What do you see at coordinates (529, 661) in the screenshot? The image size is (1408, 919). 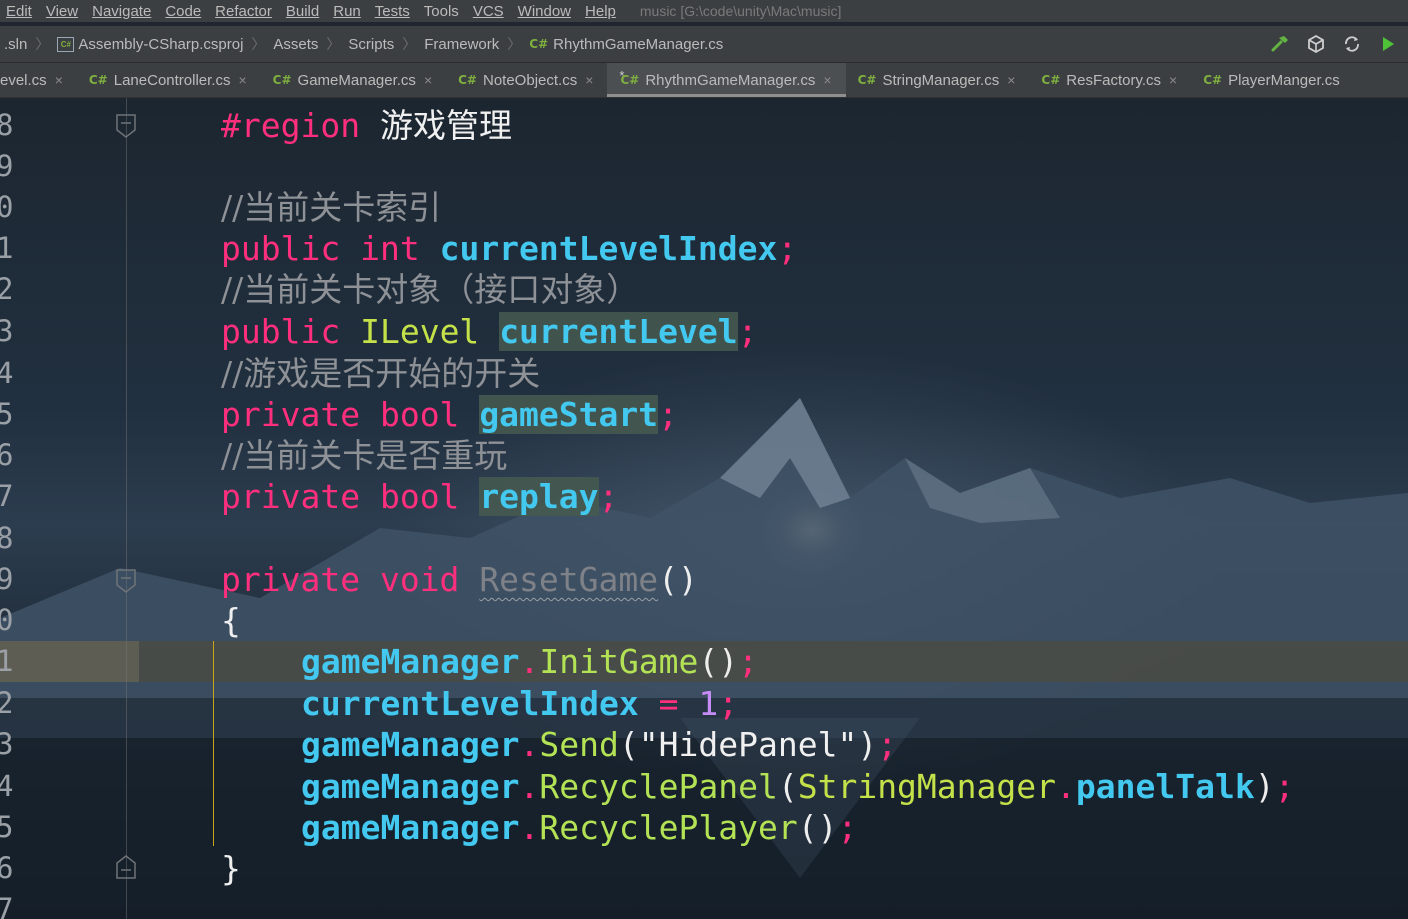 I see `code-line-statement: gameManager.InitGame();` at bounding box center [529, 661].